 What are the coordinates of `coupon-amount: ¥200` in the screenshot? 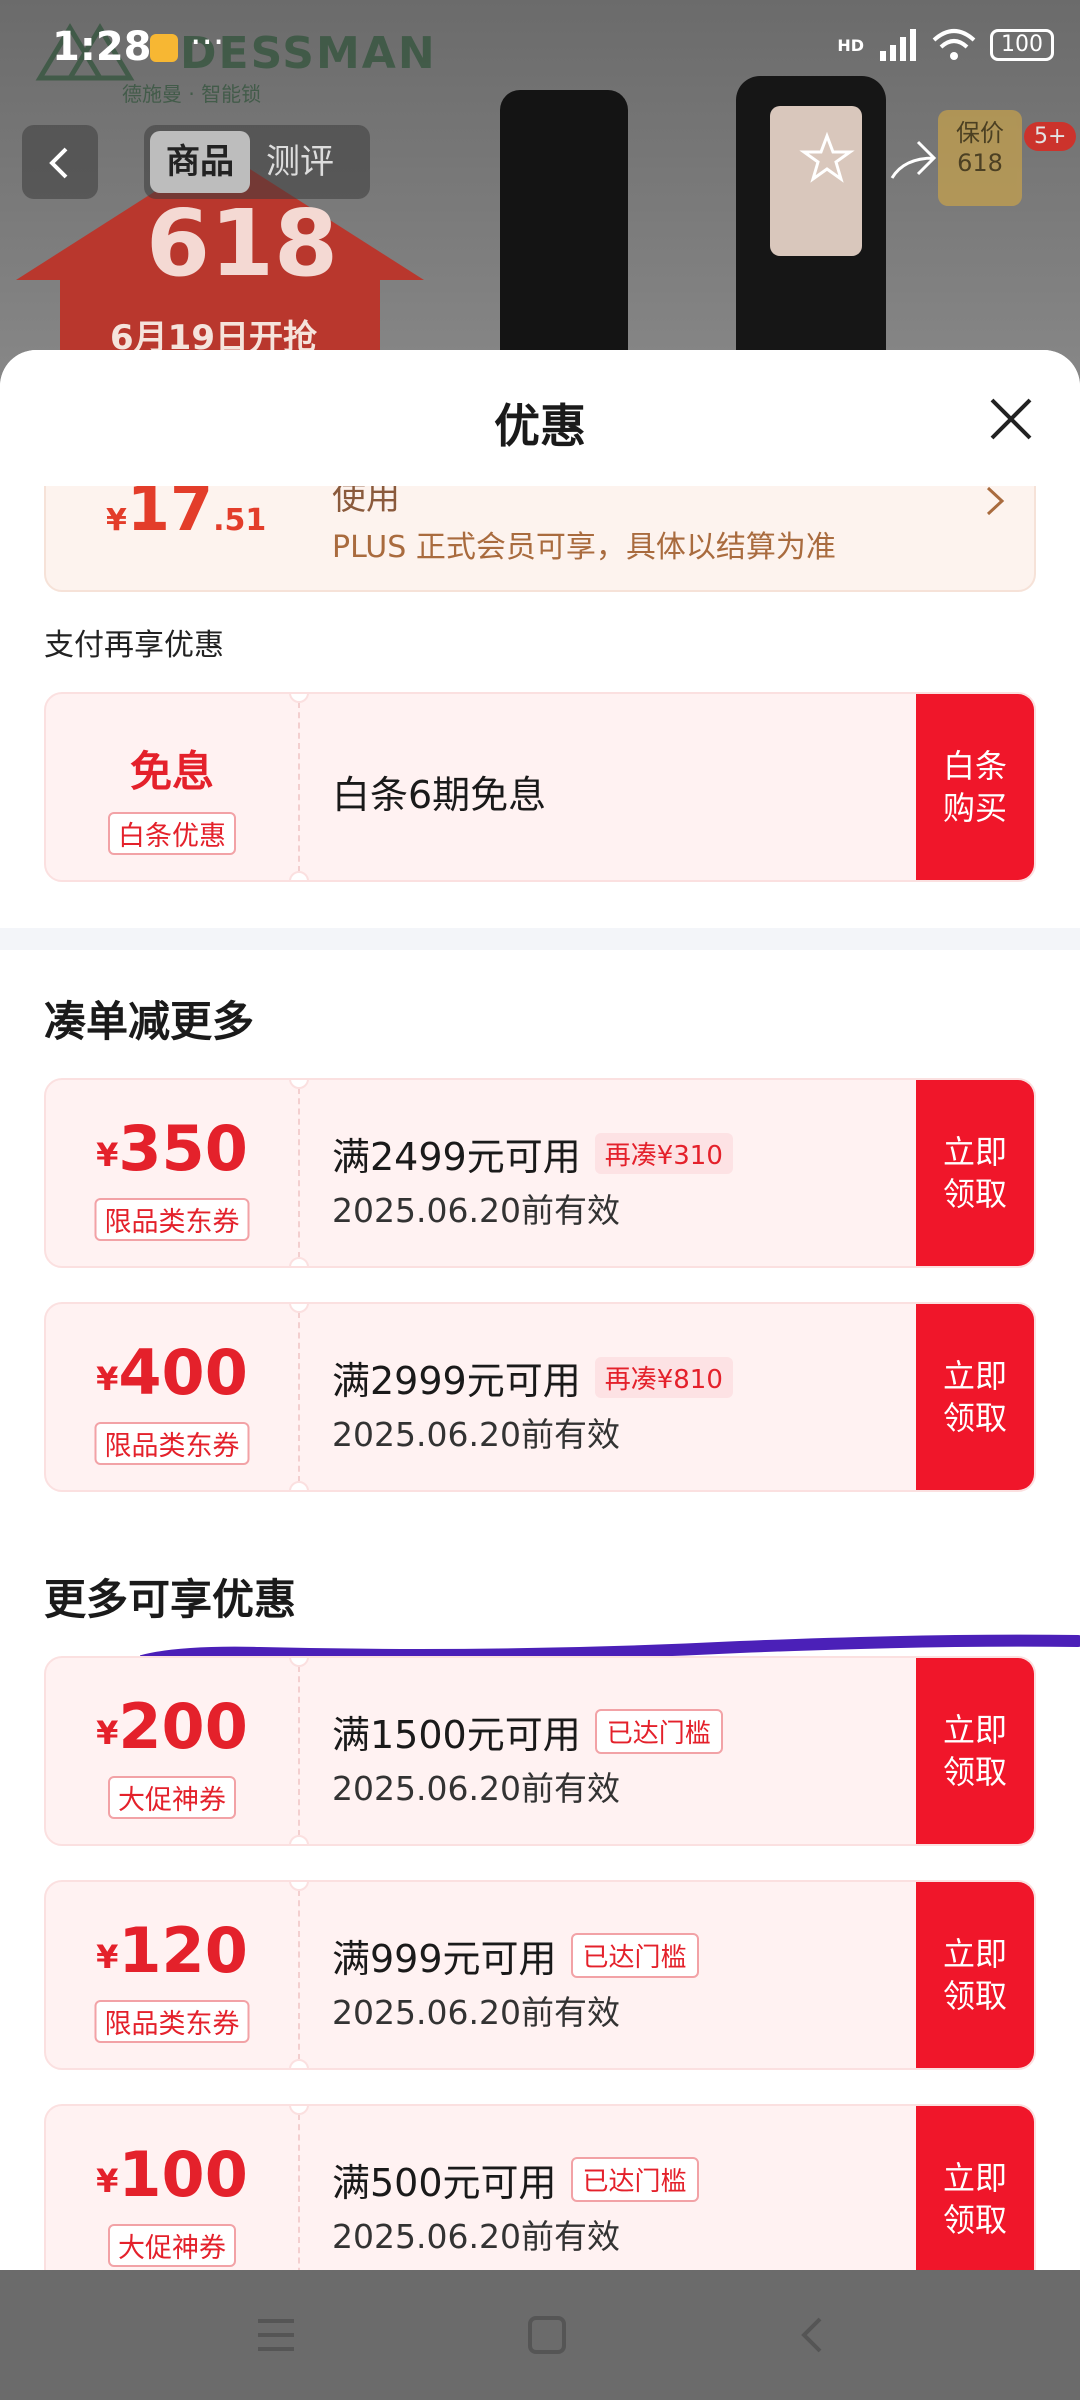 It's located at (172, 1726).